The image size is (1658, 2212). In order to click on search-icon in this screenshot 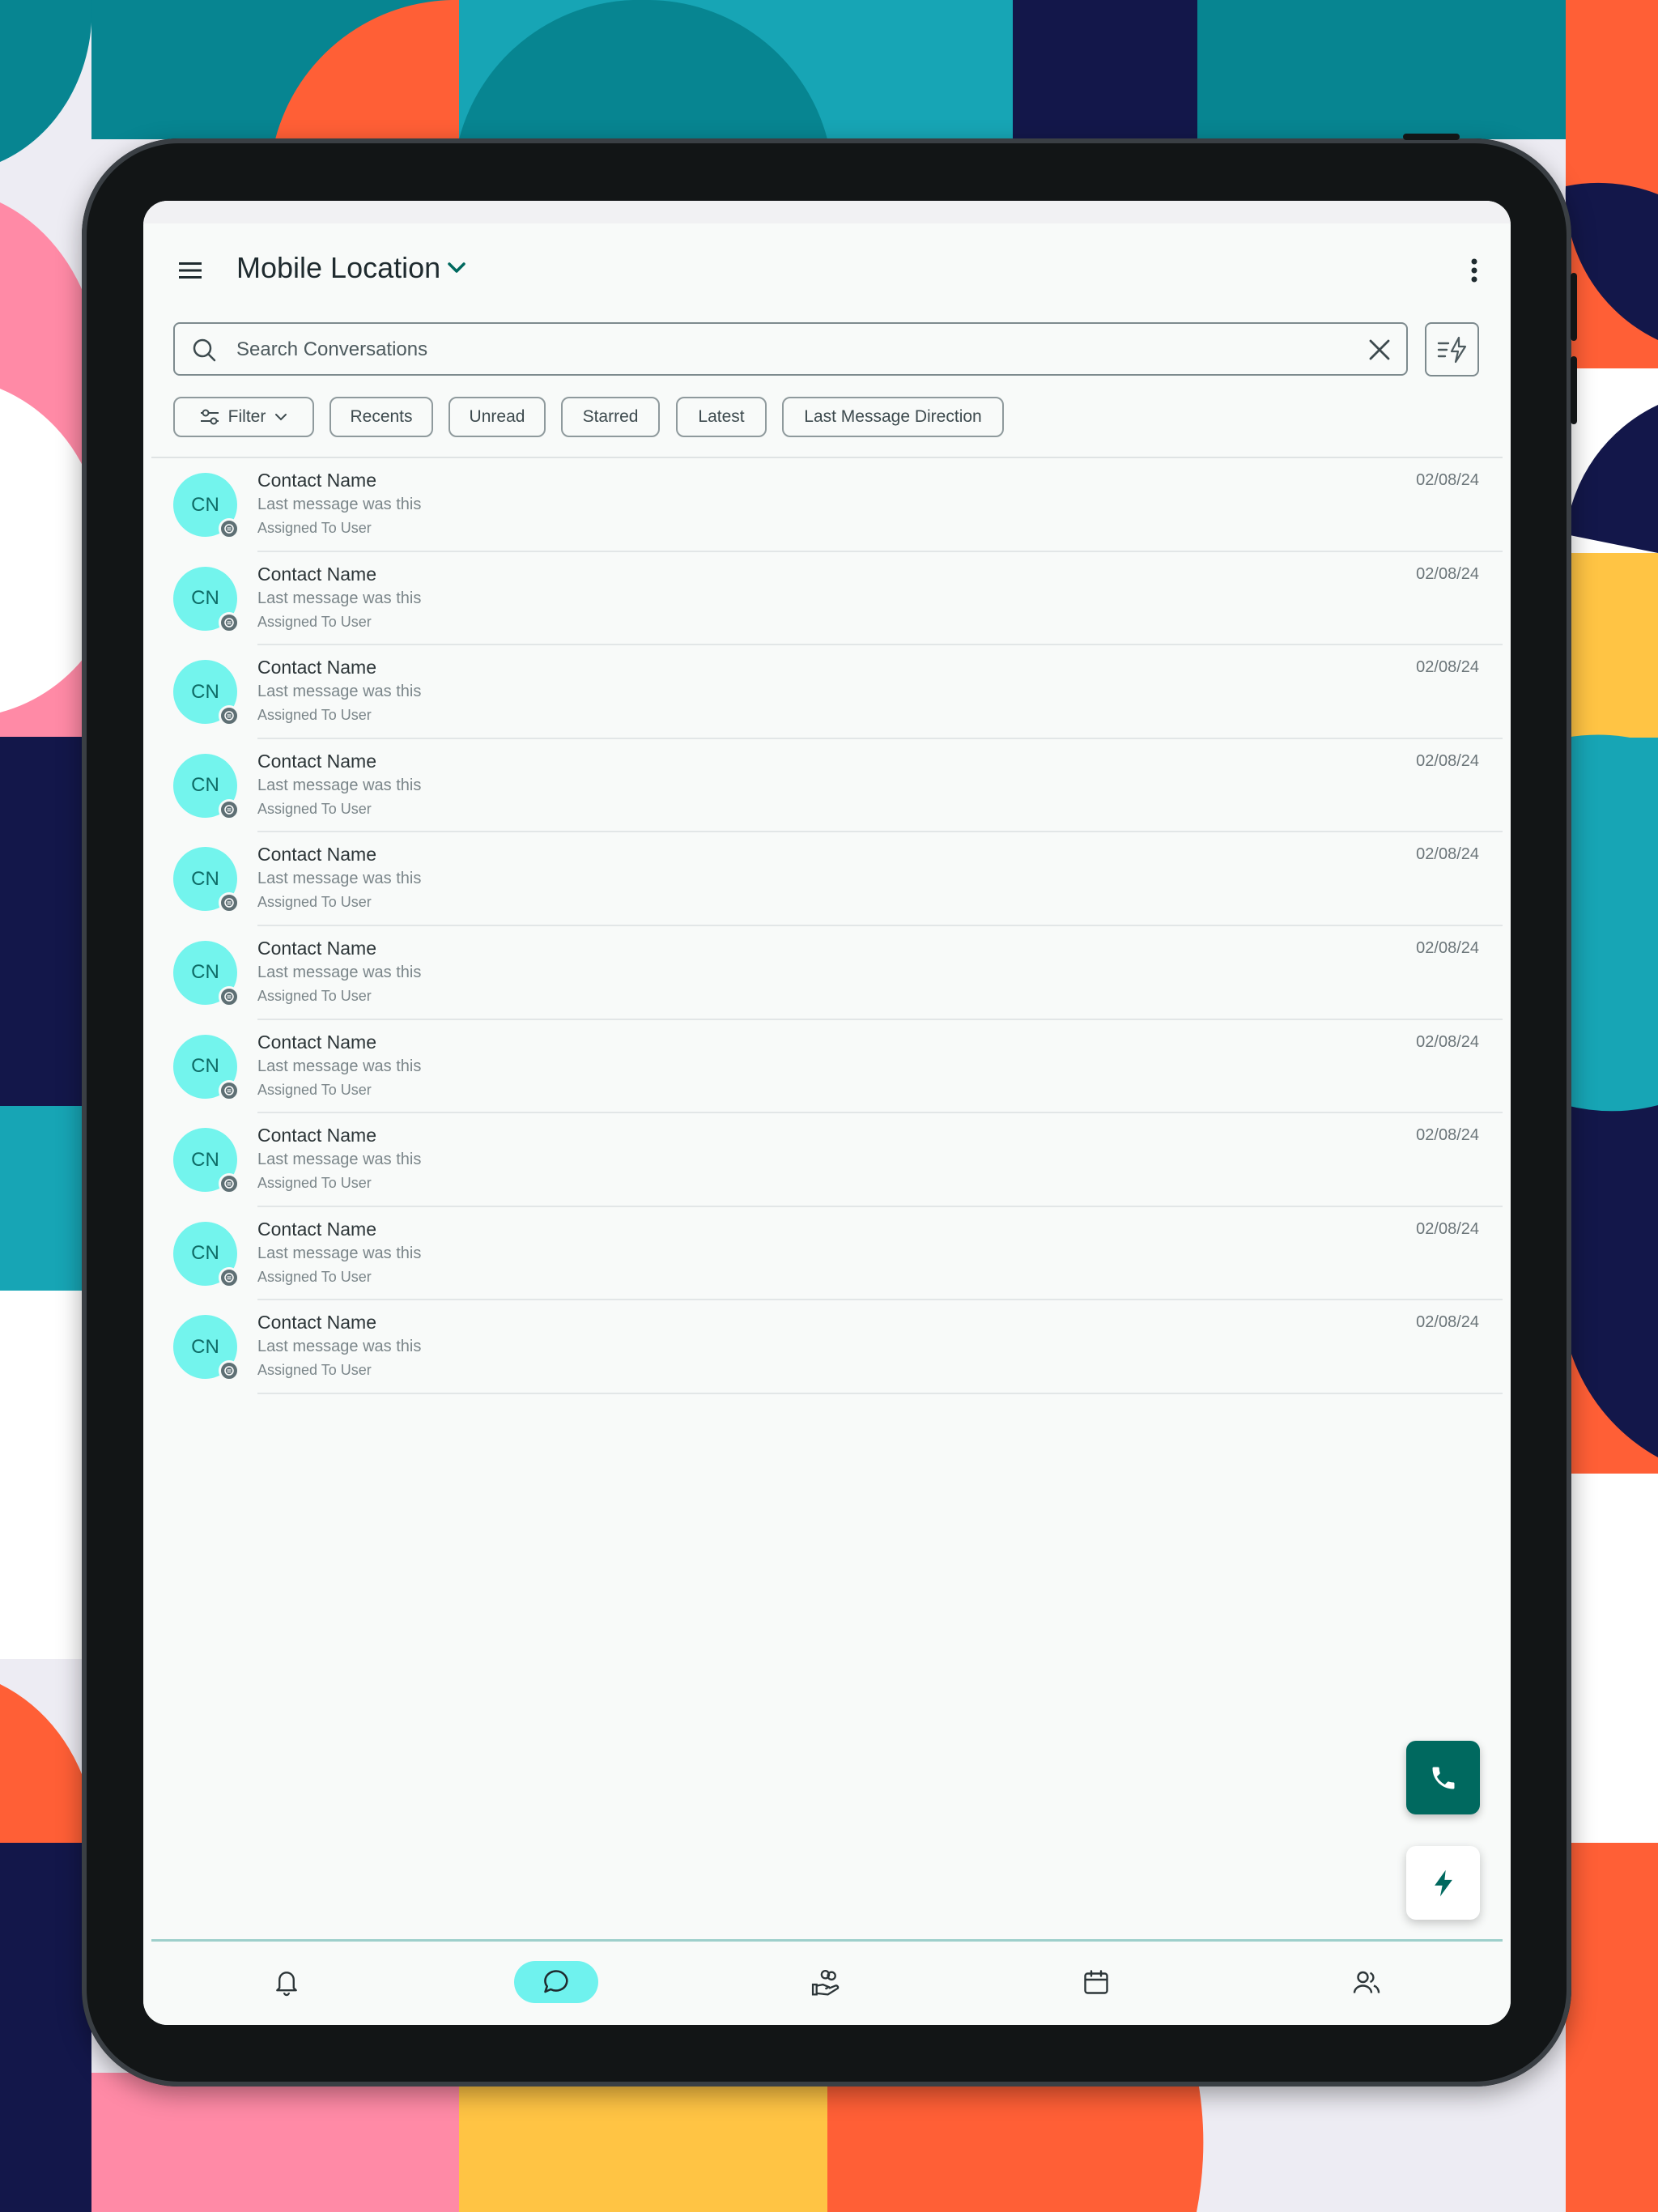, I will do `click(204, 350)`.